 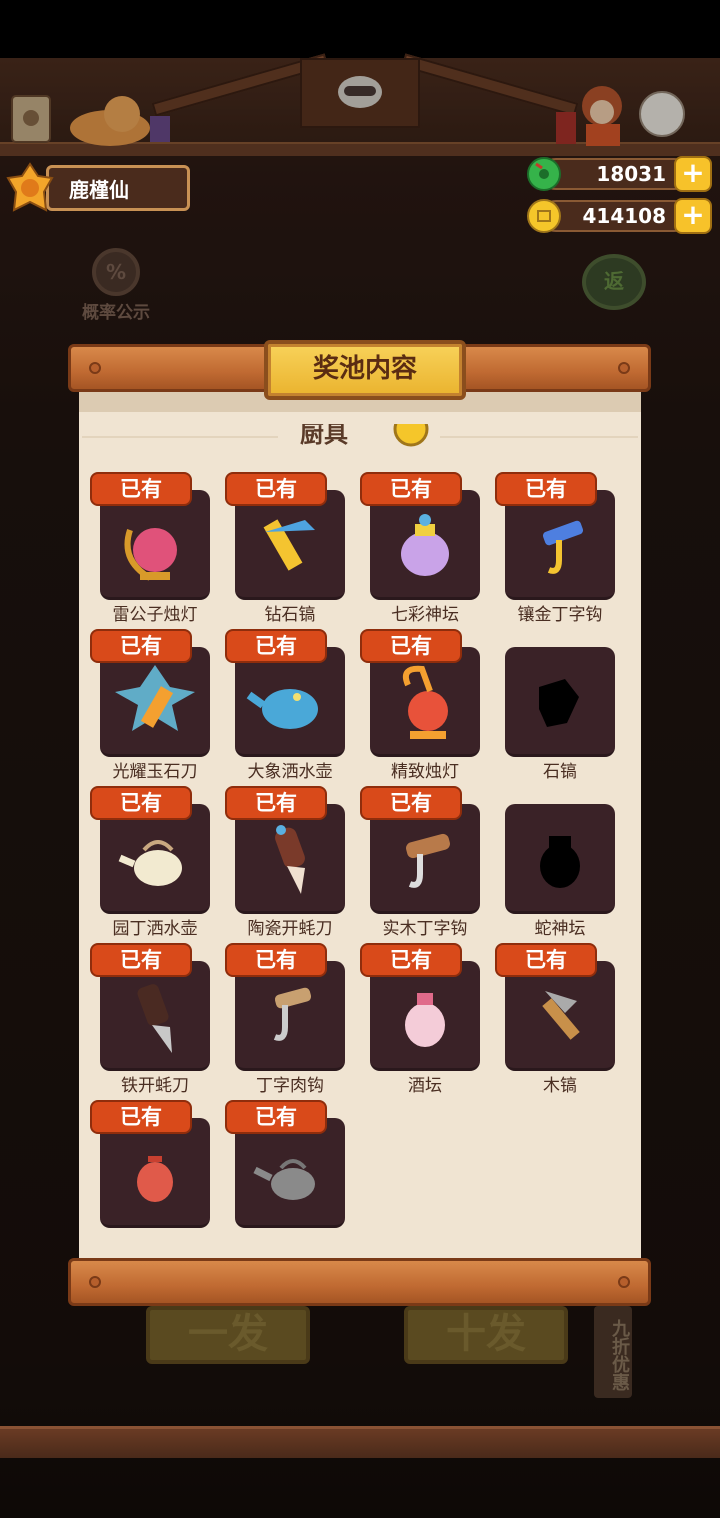 What do you see at coordinates (290, 859) in the screenshot?
I see `ceramic-oyster-knife-icon` at bounding box center [290, 859].